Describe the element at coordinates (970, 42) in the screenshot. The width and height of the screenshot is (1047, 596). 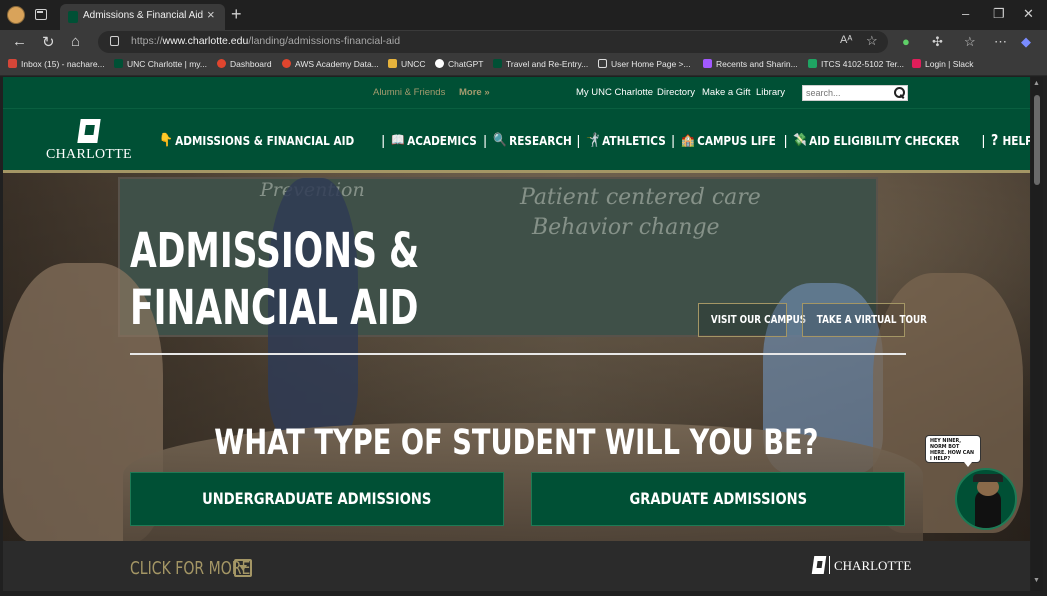
I see `favorites-icon: ☆` at that location.